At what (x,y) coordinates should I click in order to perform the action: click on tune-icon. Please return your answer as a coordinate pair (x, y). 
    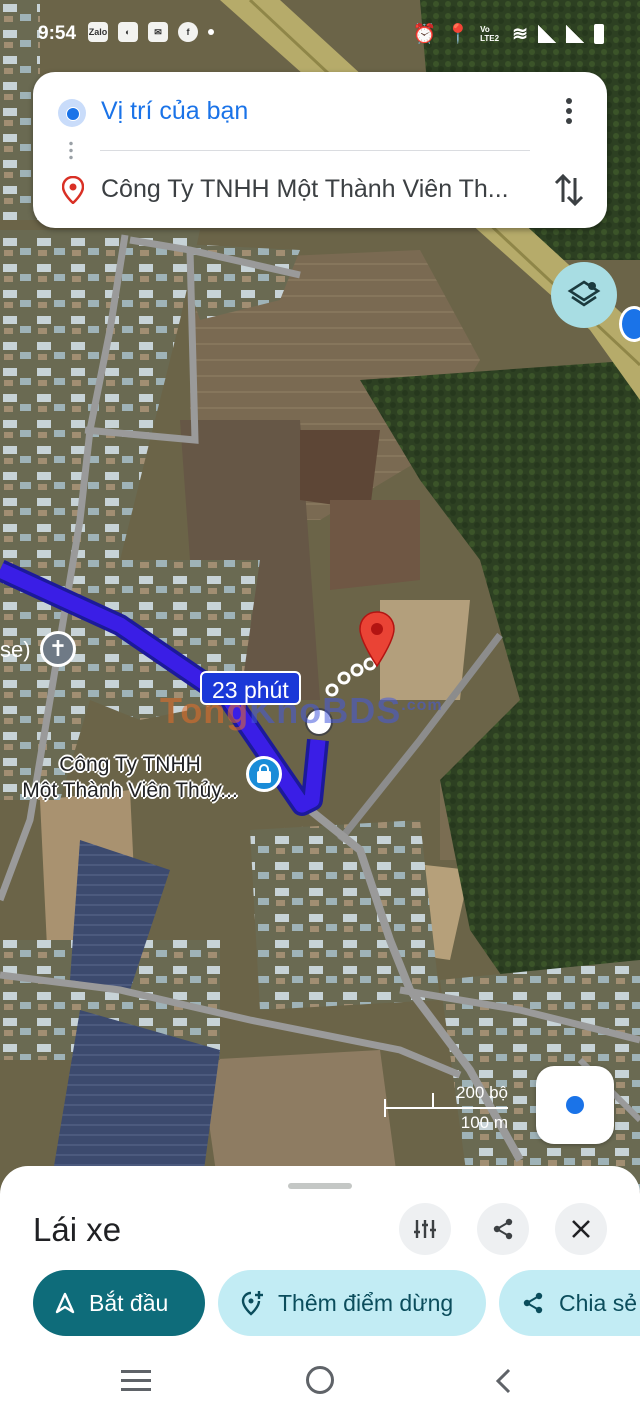
    Looking at the image, I should click on (425, 1229).